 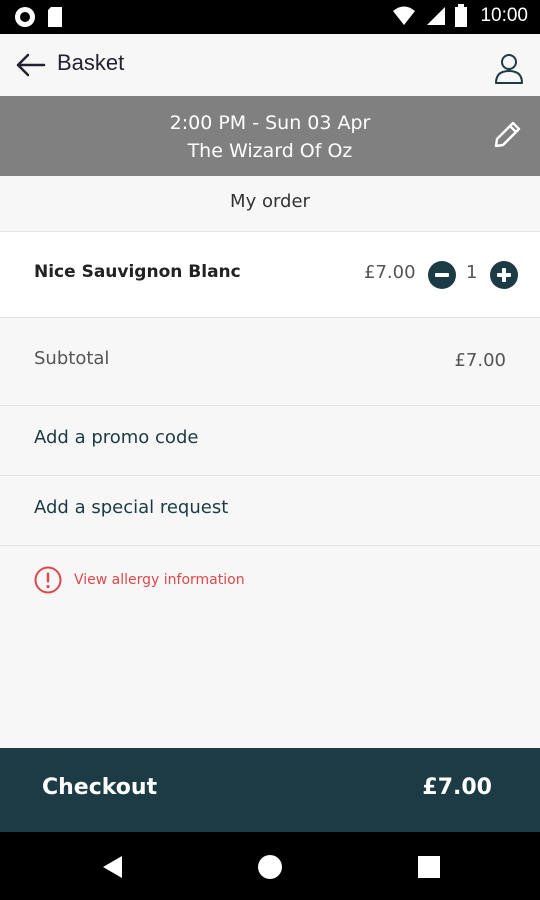 I want to click on allergy-info-link: View allergy information, so click(x=139, y=580).